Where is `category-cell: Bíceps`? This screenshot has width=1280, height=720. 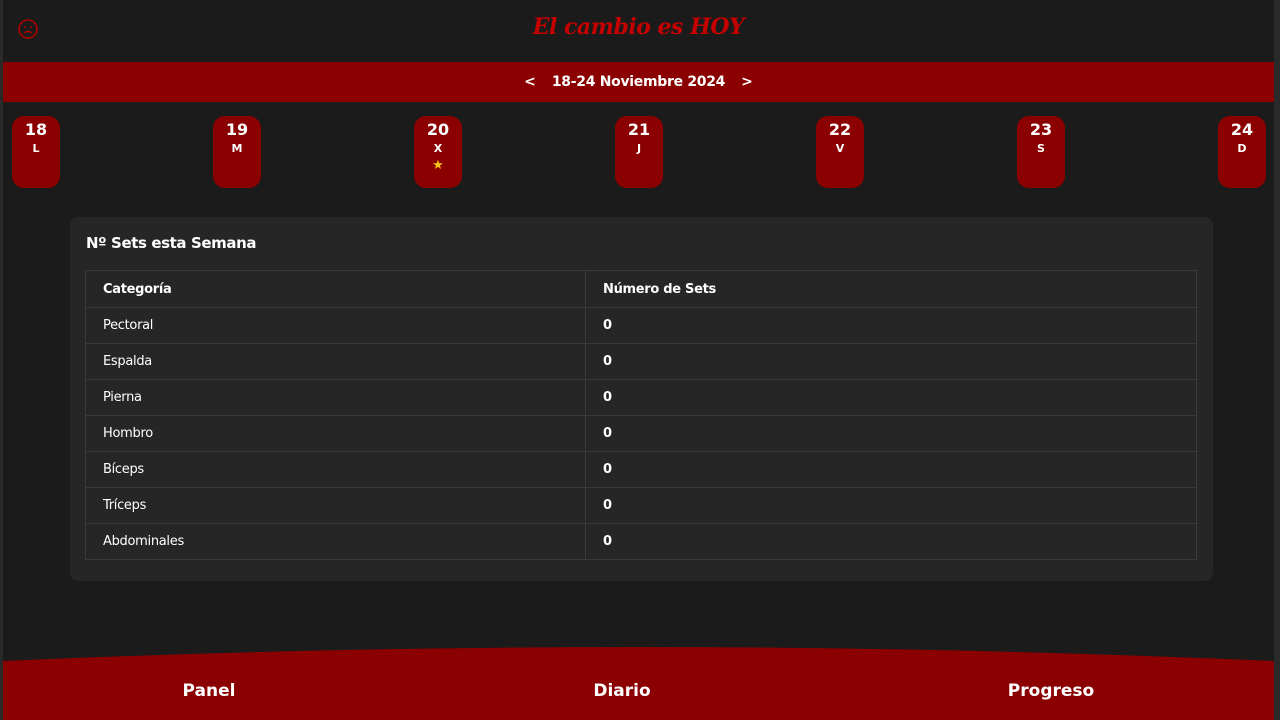
category-cell: Bíceps is located at coordinates (335, 469).